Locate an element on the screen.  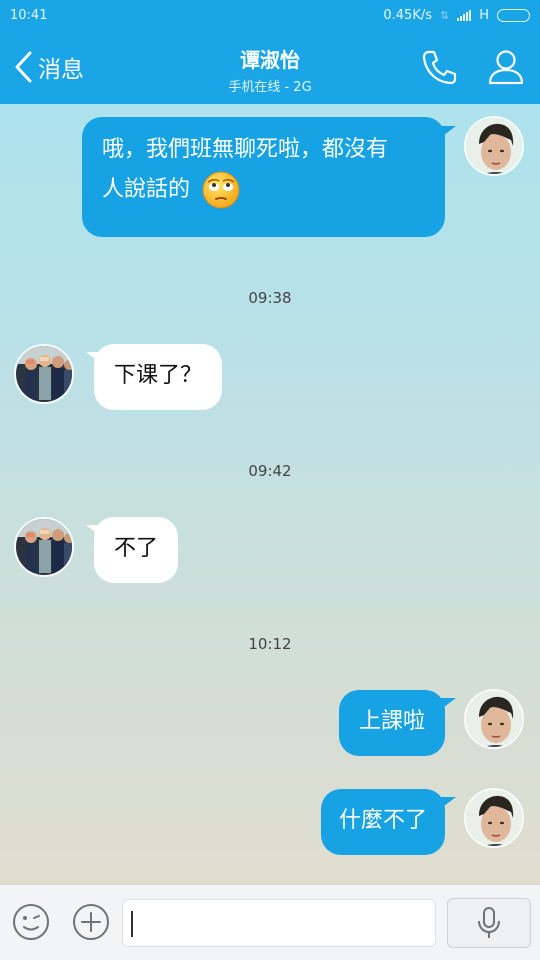
chat-header: 消息 谭淑怡 手机在线 - 2G is located at coordinates (270, 67).